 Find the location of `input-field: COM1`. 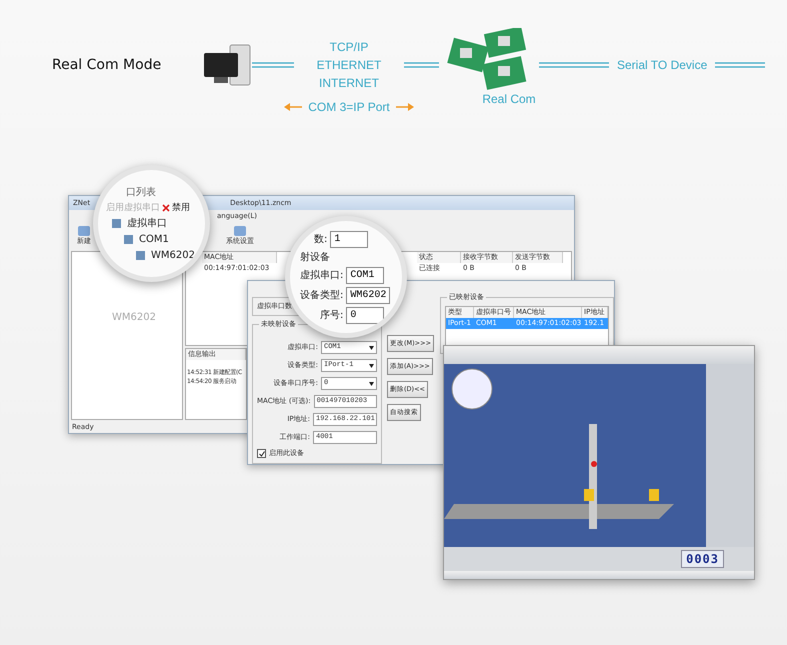

input-field: COM1 is located at coordinates (365, 275).